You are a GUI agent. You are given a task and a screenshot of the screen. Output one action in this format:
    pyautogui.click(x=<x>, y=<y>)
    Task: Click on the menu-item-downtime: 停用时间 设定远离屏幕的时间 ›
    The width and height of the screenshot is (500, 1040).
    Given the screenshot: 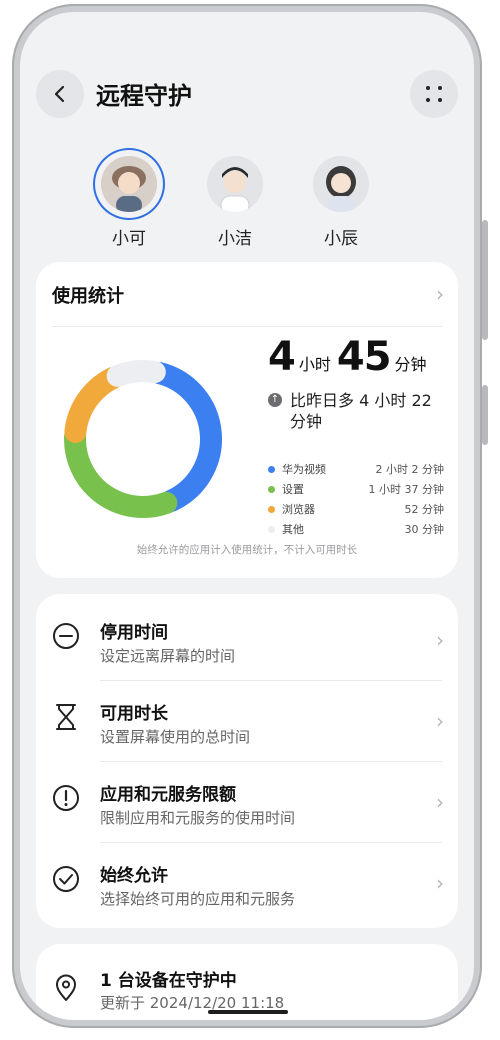 What is the action you would take?
    pyautogui.click(x=247, y=640)
    